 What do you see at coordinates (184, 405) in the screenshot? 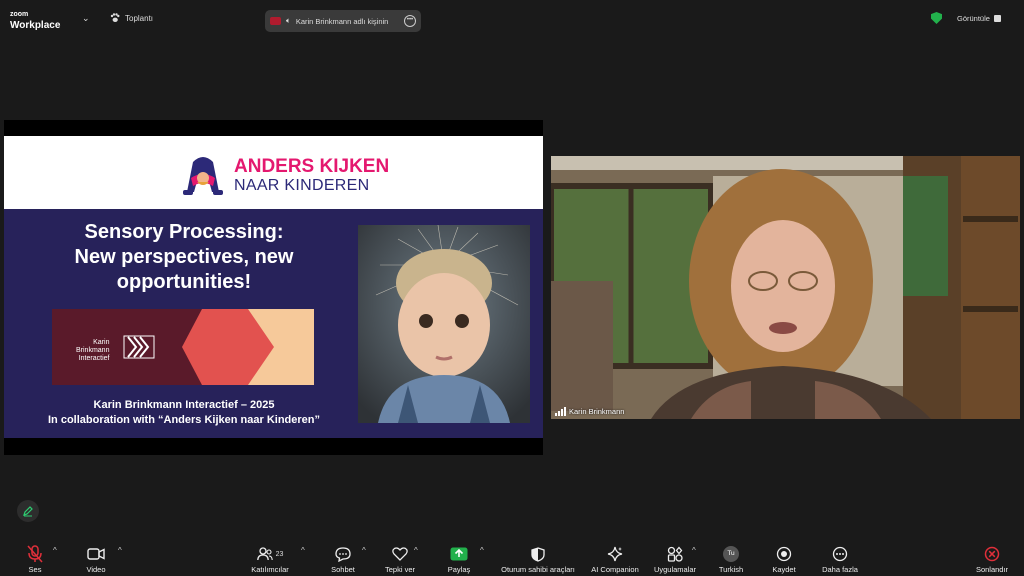
I see `footer-line-1: Karin Brinkmann Interactief – 2025` at bounding box center [184, 405].